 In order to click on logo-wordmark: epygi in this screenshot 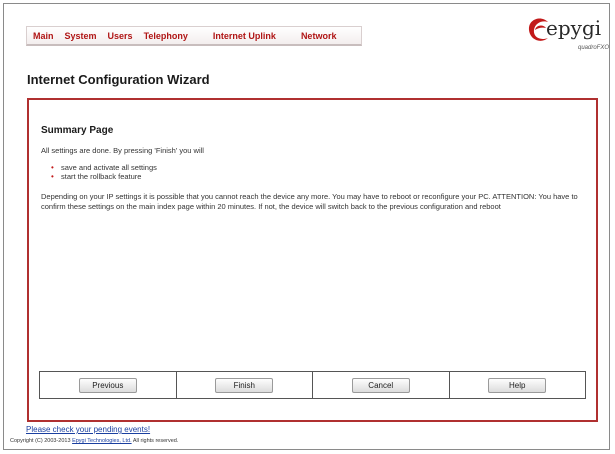, I will do `click(574, 28)`.